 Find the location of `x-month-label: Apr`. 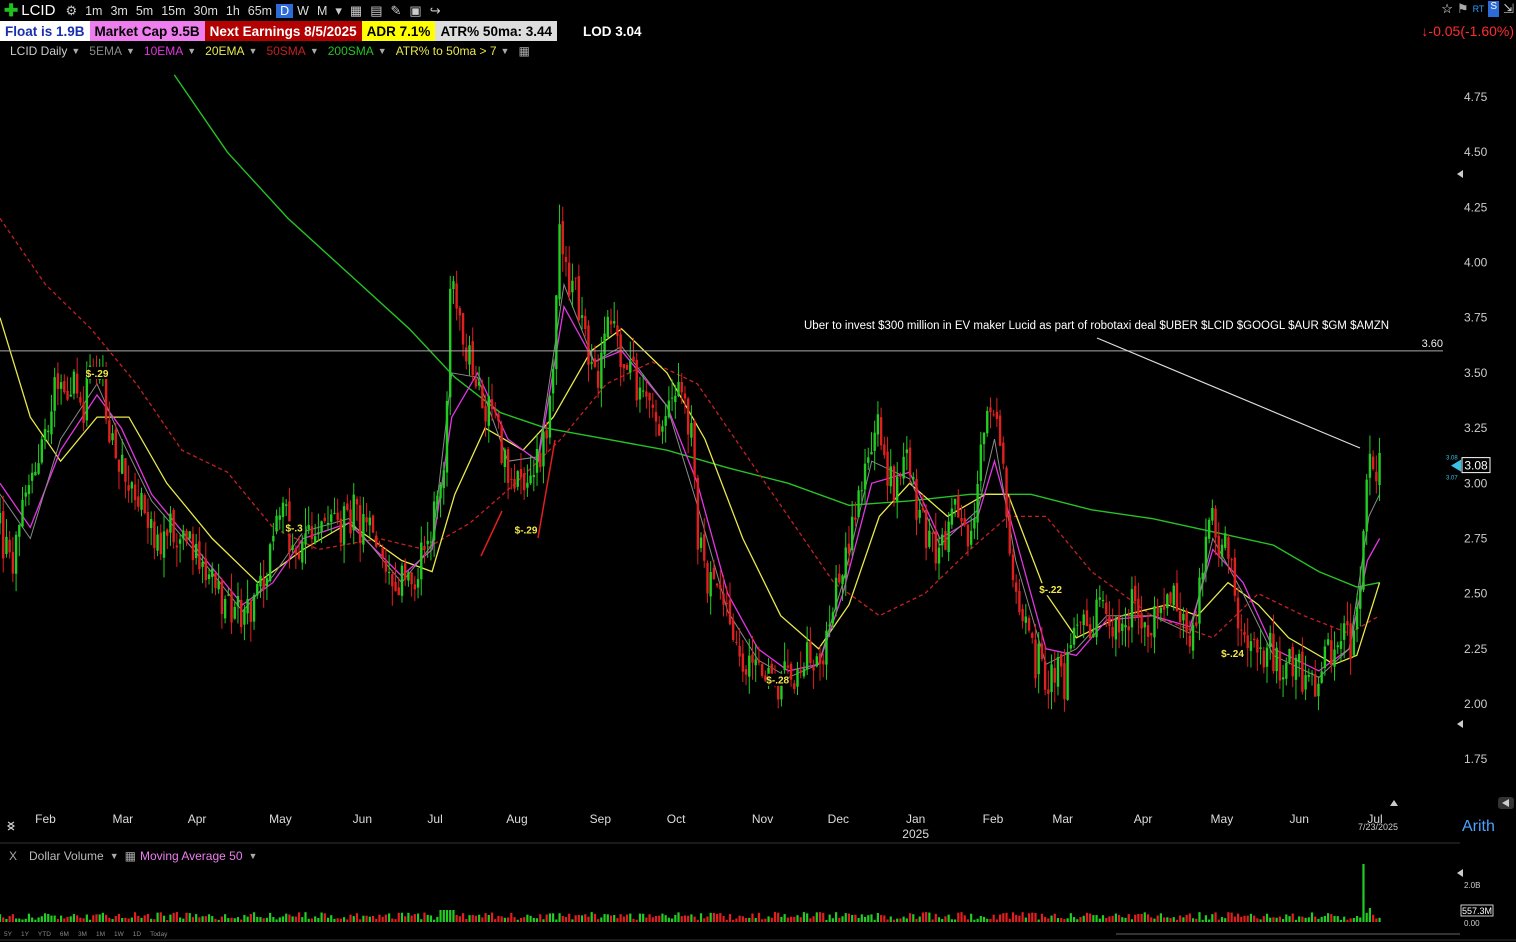

x-month-label: Apr is located at coordinates (1143, 819).